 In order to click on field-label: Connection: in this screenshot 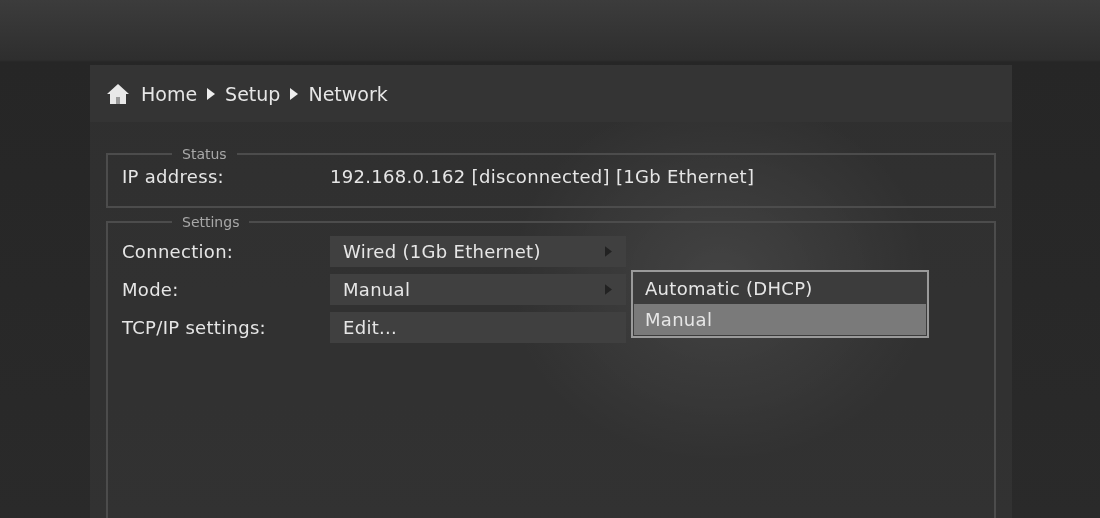, I will do `click(178, 251)`.